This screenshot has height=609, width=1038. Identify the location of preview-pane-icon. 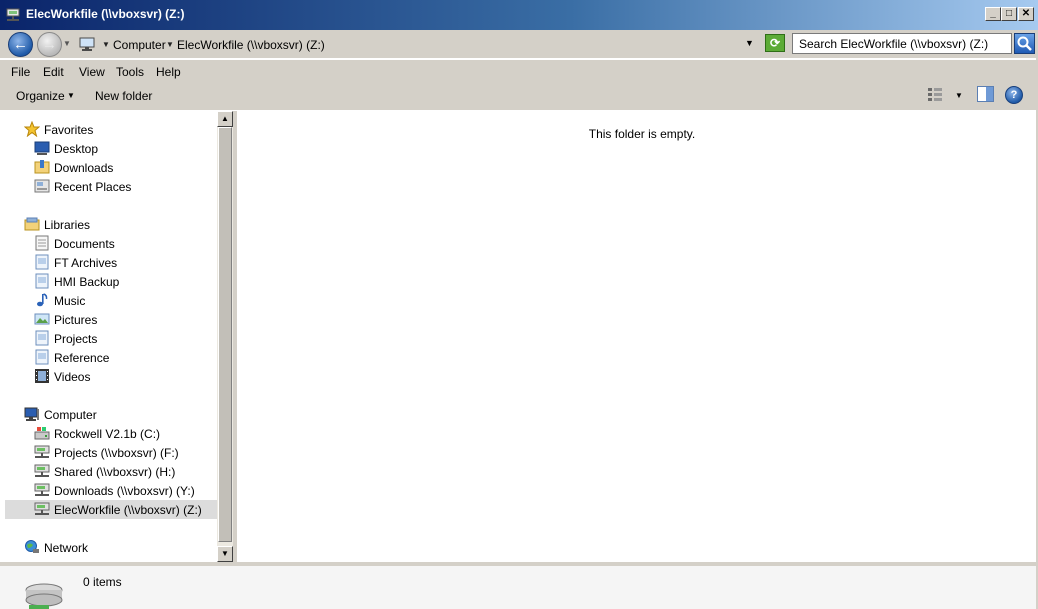
(985, 94).